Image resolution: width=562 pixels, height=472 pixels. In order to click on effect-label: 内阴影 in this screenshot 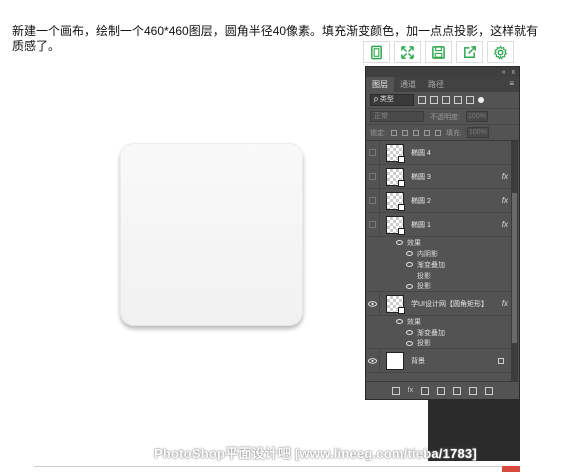, I will do `click(427, 254)`.